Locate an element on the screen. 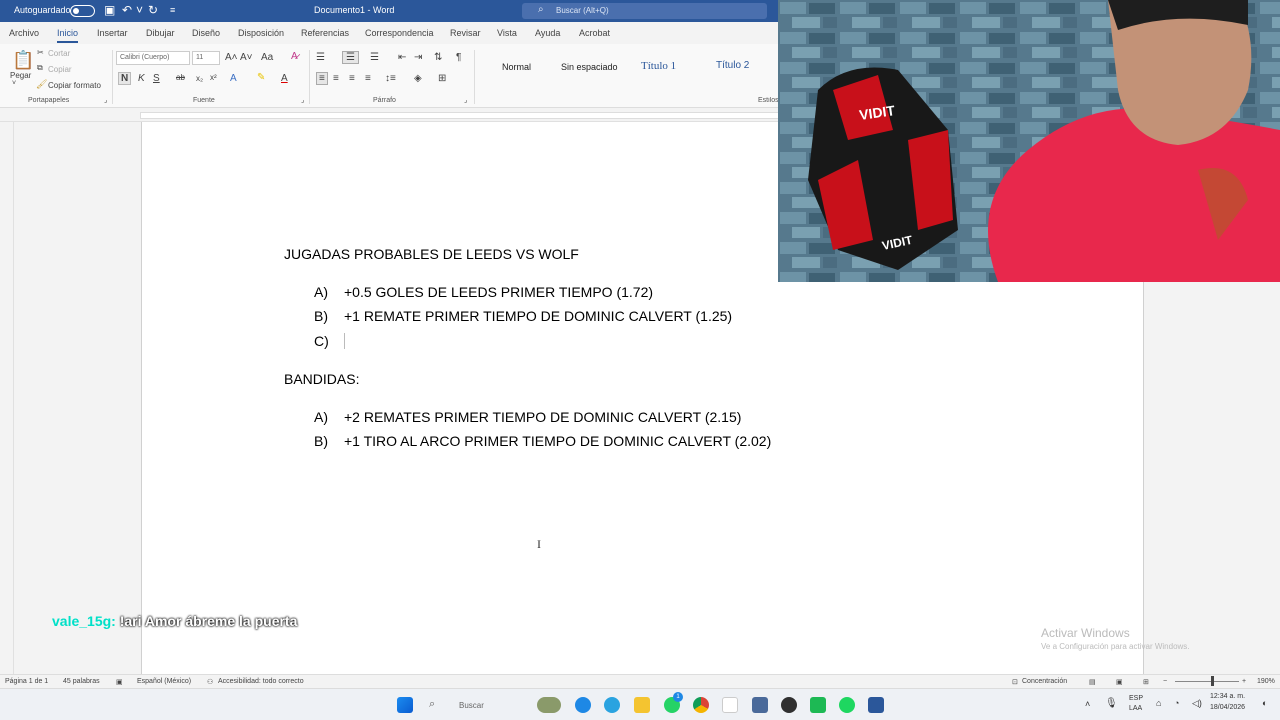 This screenshot has width=1280, height=720. tab-vista: Vista is located at coordinates (507, 33).